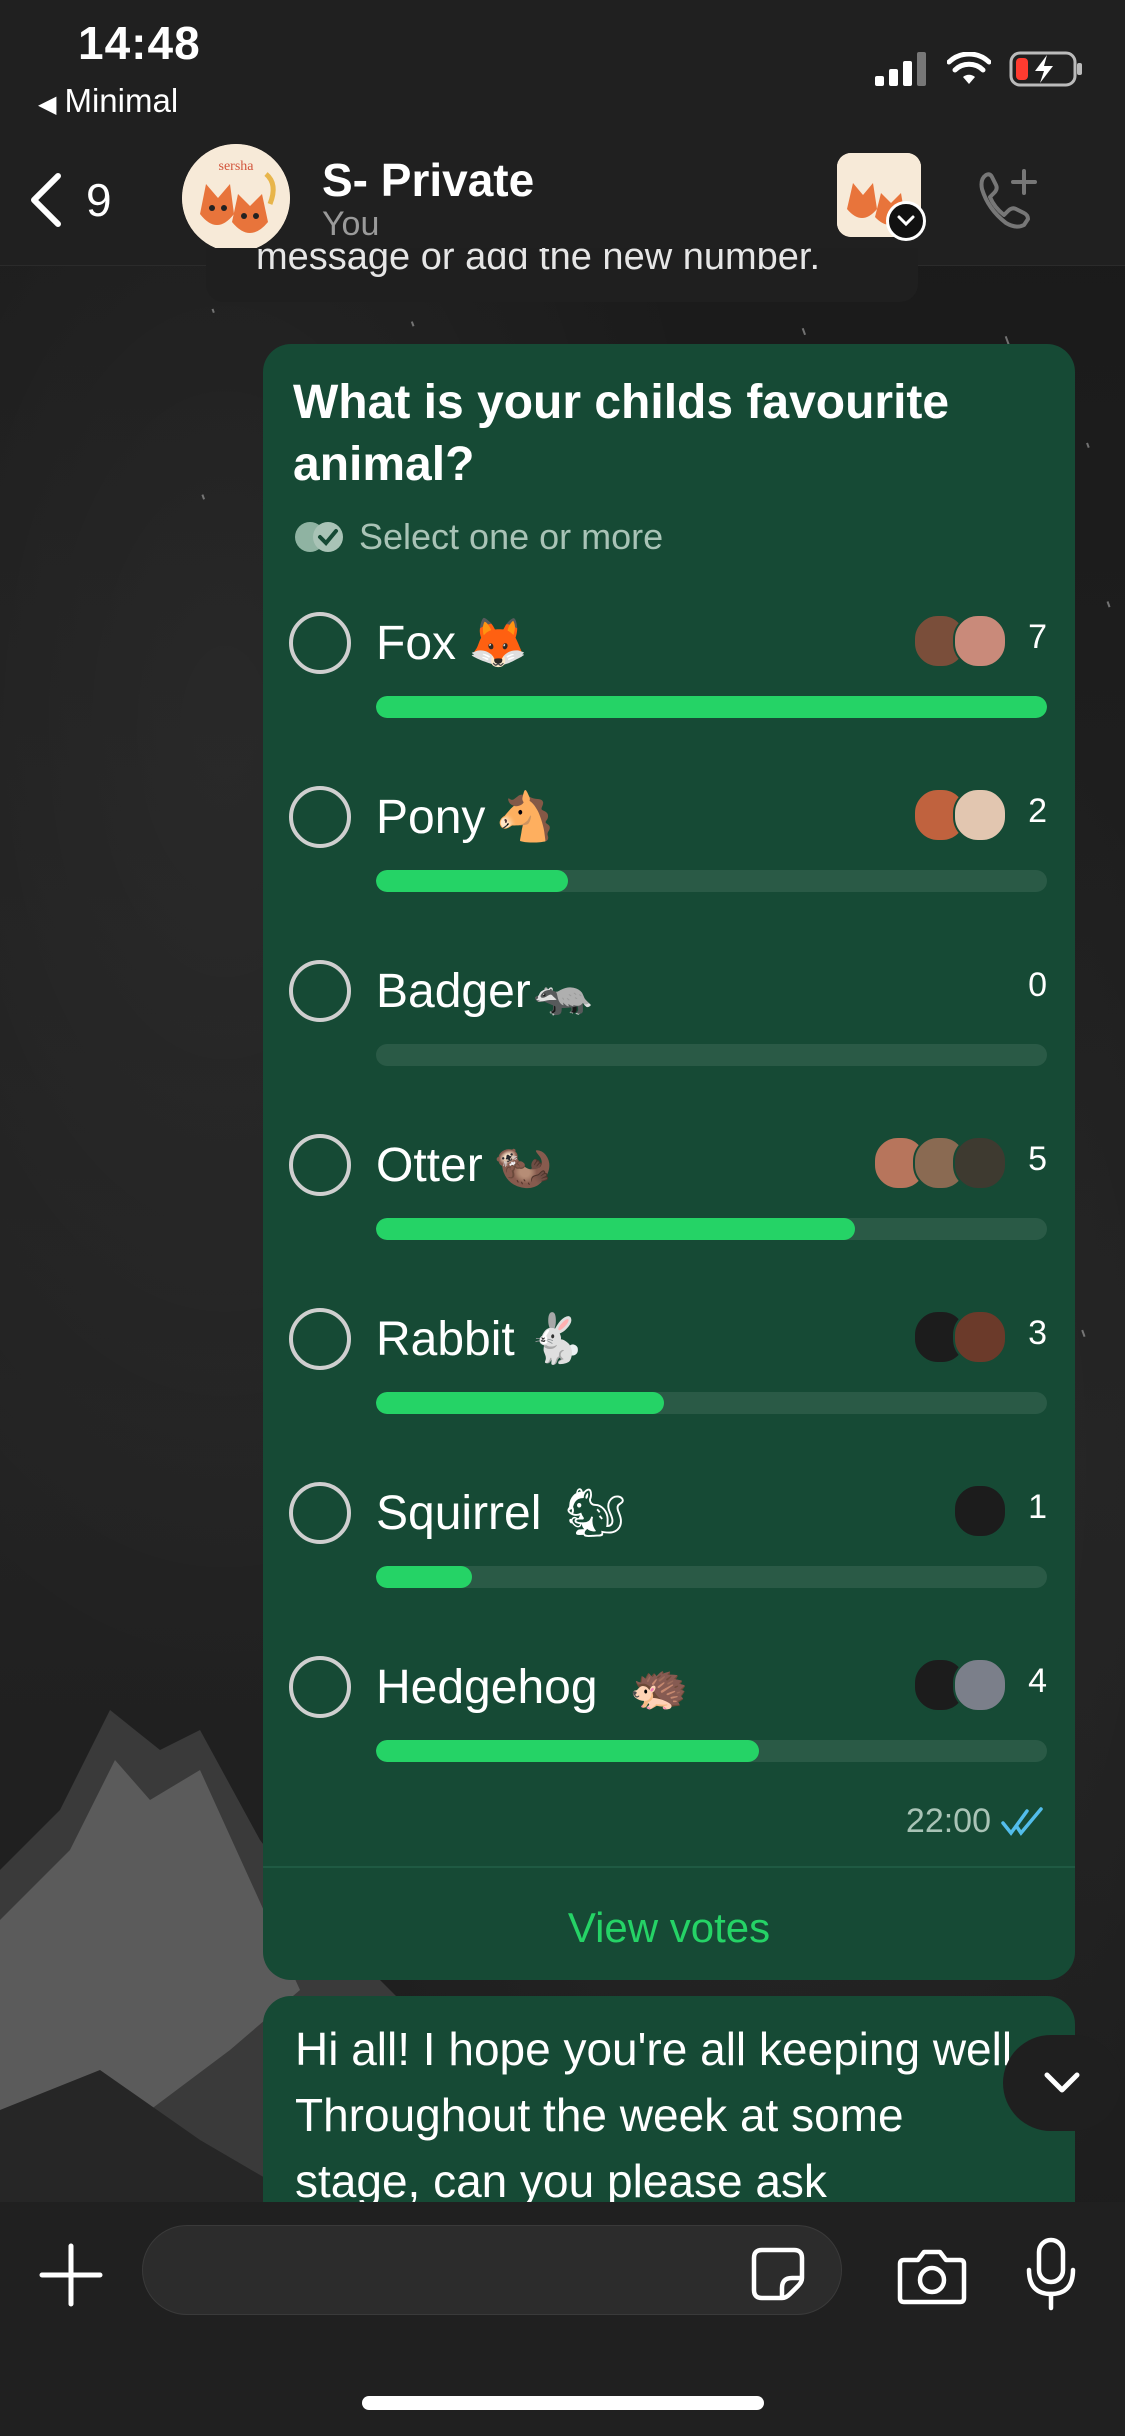 The width and height of the screenshot is (1125, 2436). Describe the element at coordinates (351, 224) in the screenshot. I see `chat-subtitle: You` at that location.